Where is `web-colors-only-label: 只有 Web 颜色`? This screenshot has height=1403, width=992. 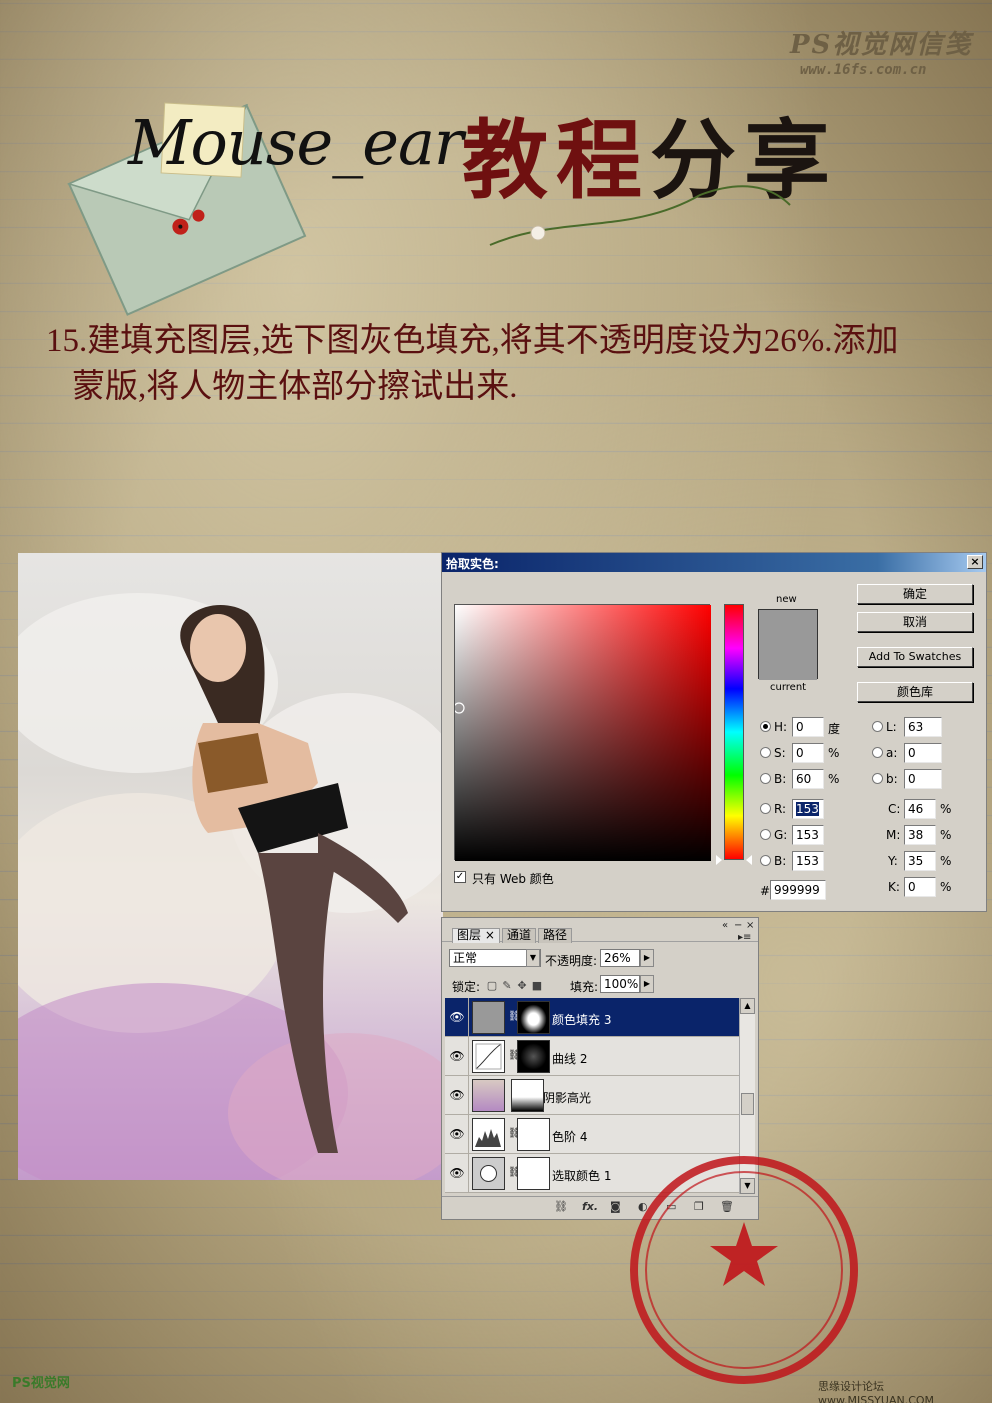 web-colors-only-label: 只有 Web 颜色 is located at coordinates (513, 879).